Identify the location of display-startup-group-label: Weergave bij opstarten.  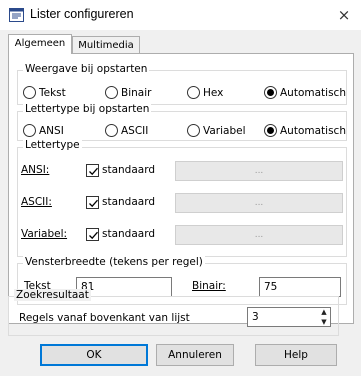
(86, 69).